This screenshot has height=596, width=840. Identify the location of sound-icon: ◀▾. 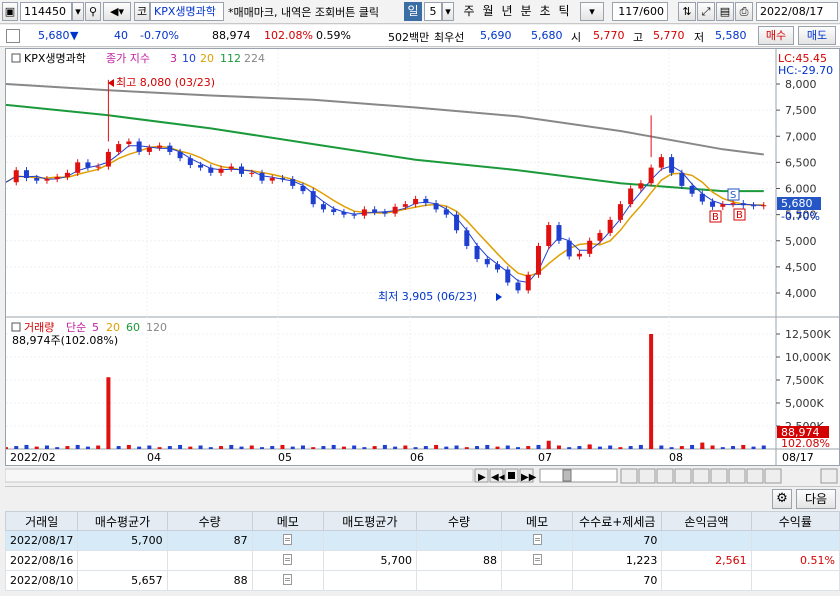
(117, 11).